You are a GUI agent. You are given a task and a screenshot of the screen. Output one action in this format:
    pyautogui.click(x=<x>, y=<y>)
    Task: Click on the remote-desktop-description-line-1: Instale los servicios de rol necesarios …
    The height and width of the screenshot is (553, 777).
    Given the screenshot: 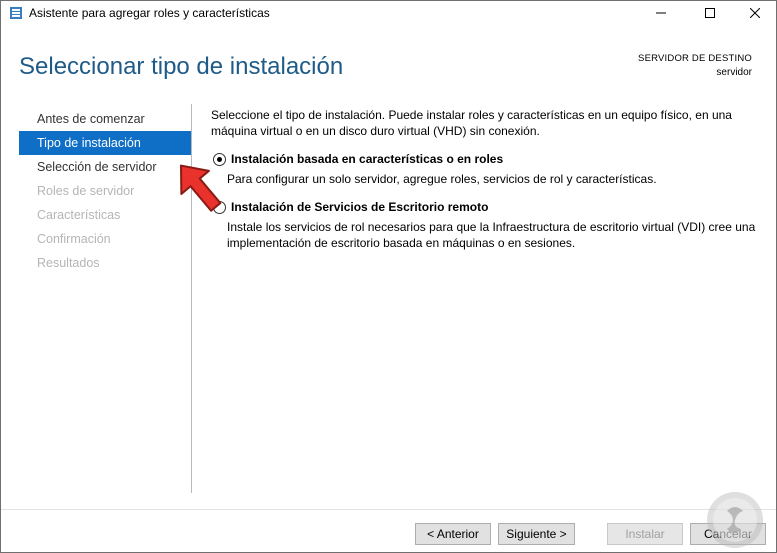 What is the action you would take?
    pyautogui.click(x=491, y=227)
    